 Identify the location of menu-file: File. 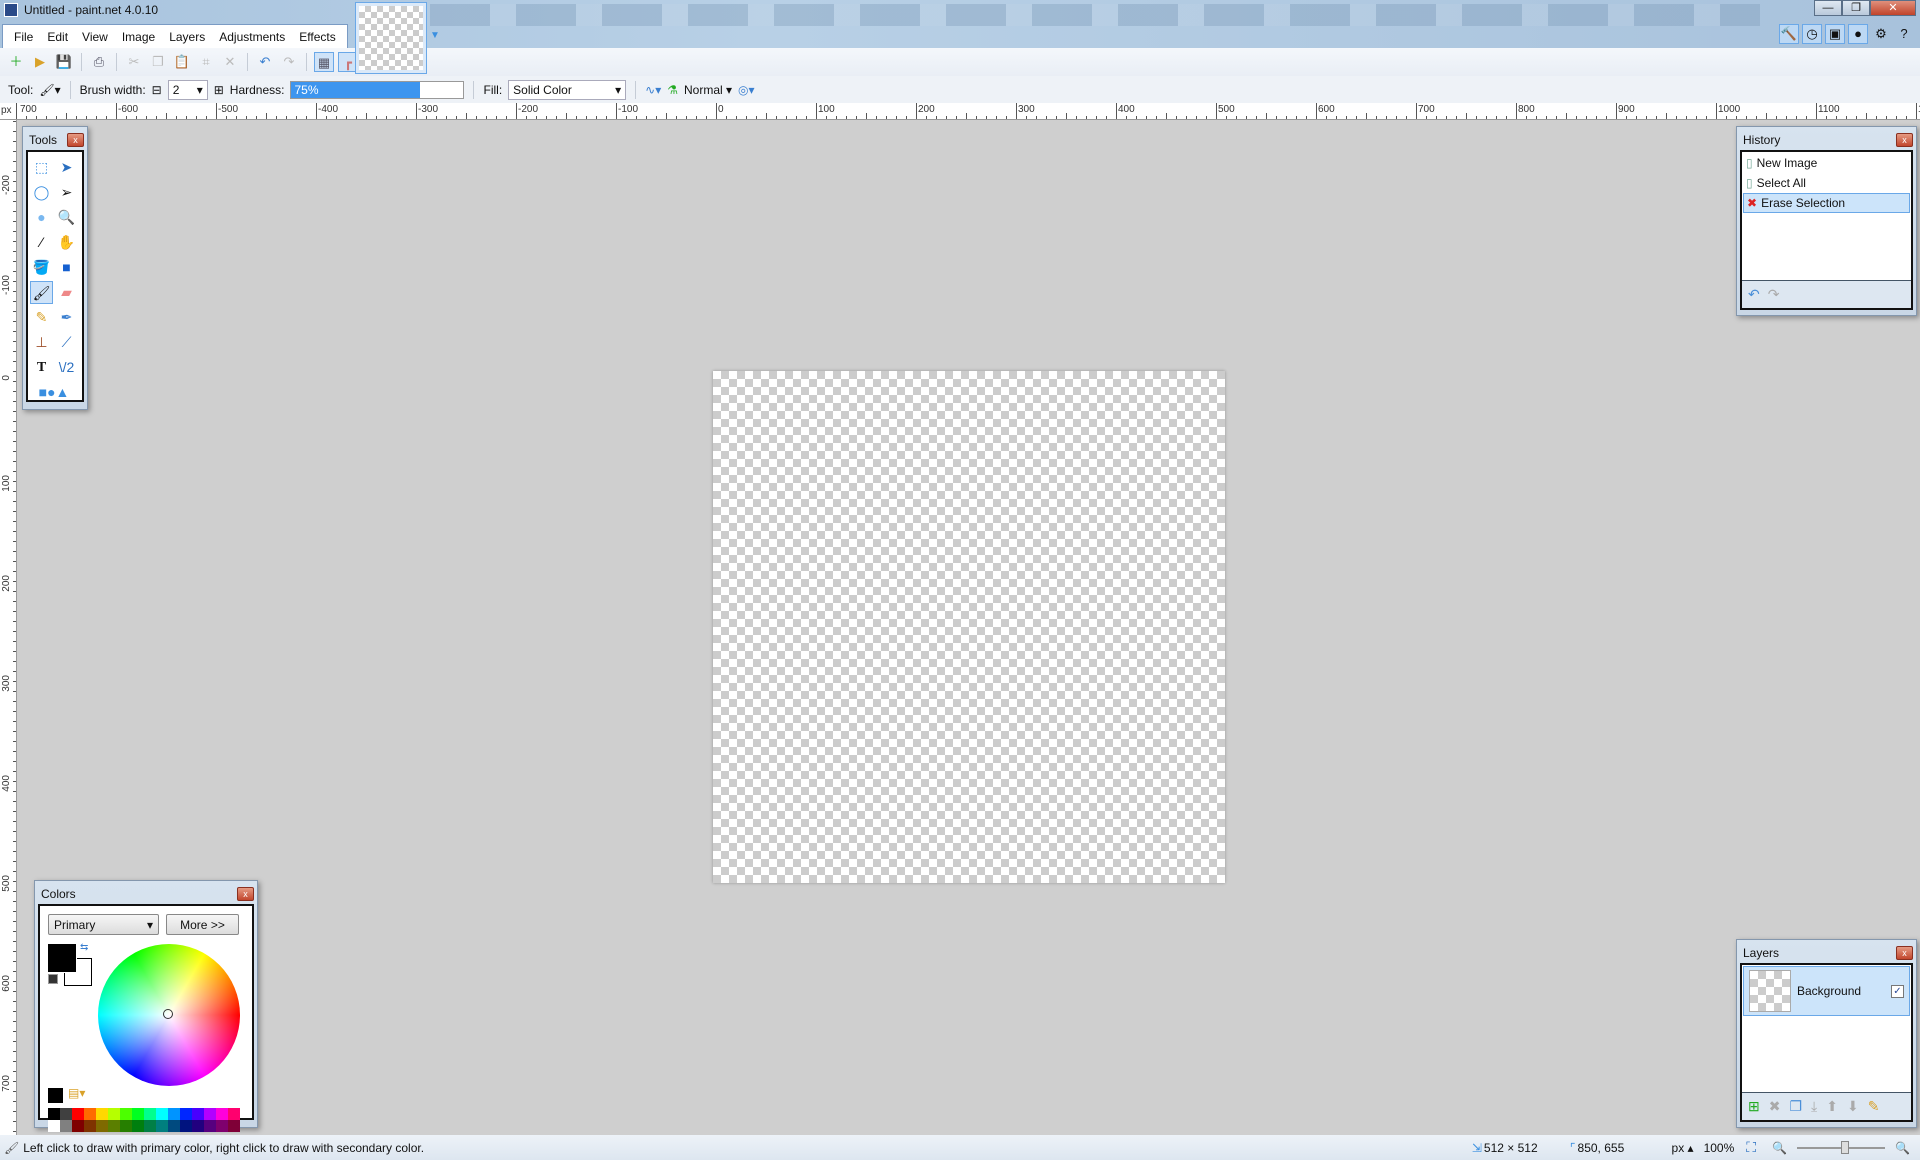
(23, 36).